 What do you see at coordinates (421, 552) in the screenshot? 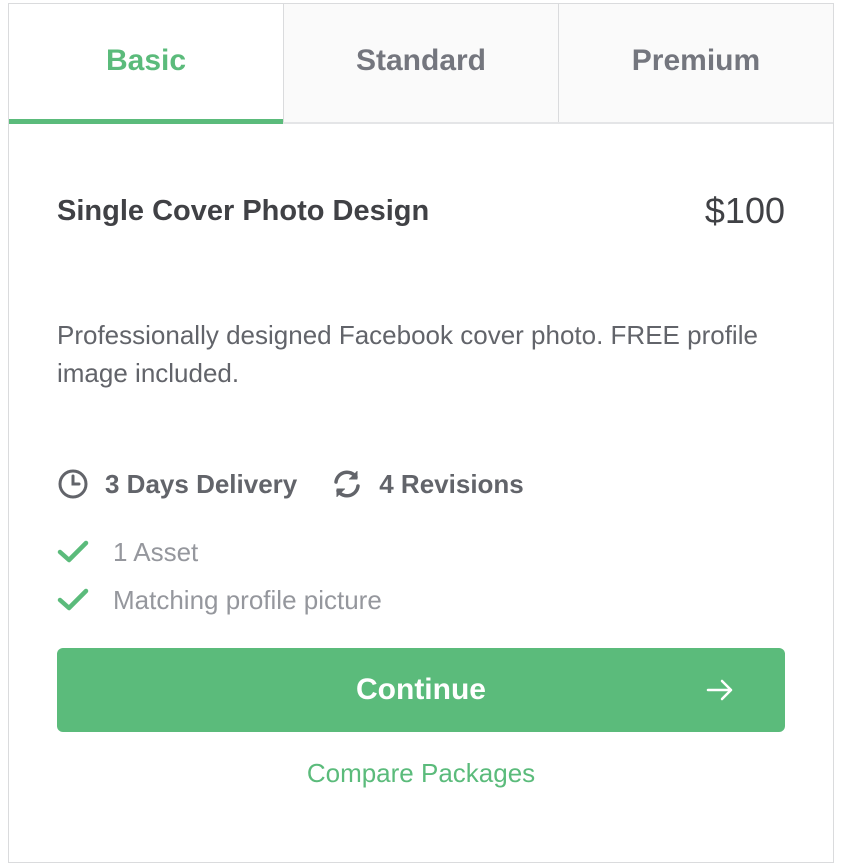
I see `feature-item: 1 Asset` at bounding box center [421, 552].